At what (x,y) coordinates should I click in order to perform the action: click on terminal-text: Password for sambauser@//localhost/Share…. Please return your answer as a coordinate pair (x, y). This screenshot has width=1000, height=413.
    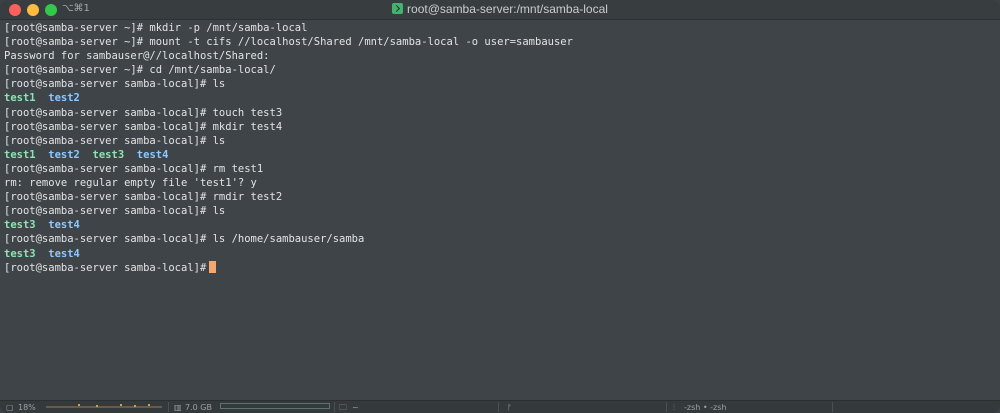
    Looking at the image, I should click on (137, 56).